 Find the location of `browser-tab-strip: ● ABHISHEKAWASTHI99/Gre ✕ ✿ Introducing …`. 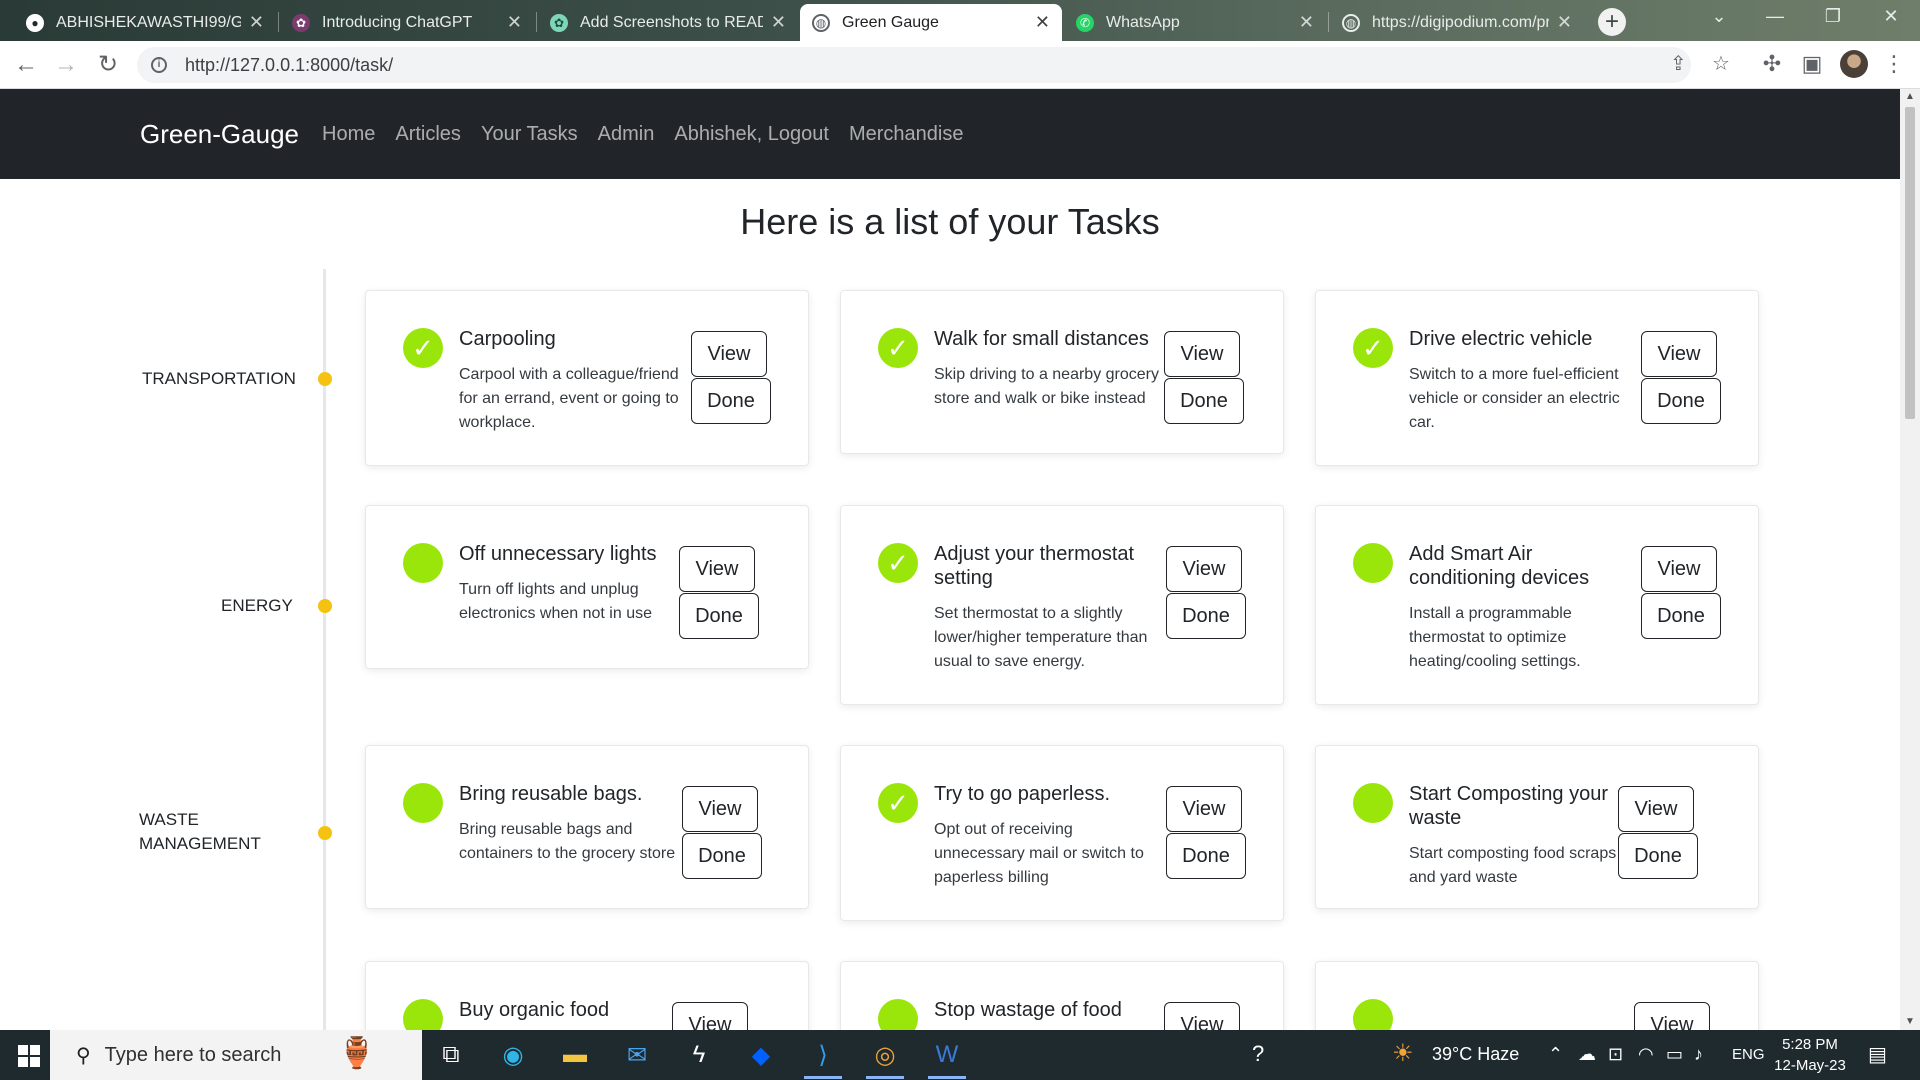

browser-tab-strip: ● ABHISHEKAWASTHI99/Gre ✕ ✿ Introducing … is located at coordinates (960, 20).